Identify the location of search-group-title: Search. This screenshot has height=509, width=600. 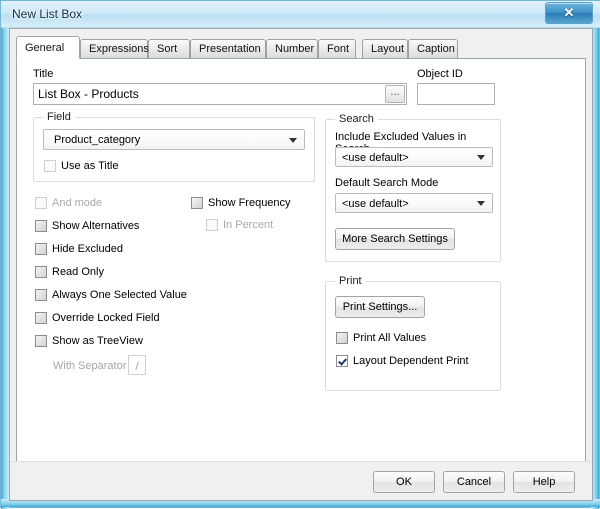
(356, 119).